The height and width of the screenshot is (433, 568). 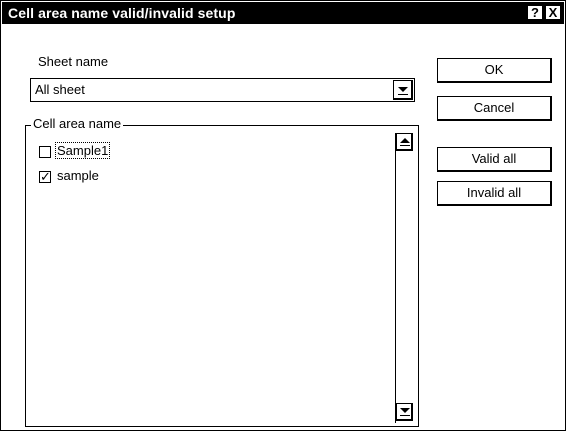 I want to click on vertical-scrollbar, so click(x=404, y=278).